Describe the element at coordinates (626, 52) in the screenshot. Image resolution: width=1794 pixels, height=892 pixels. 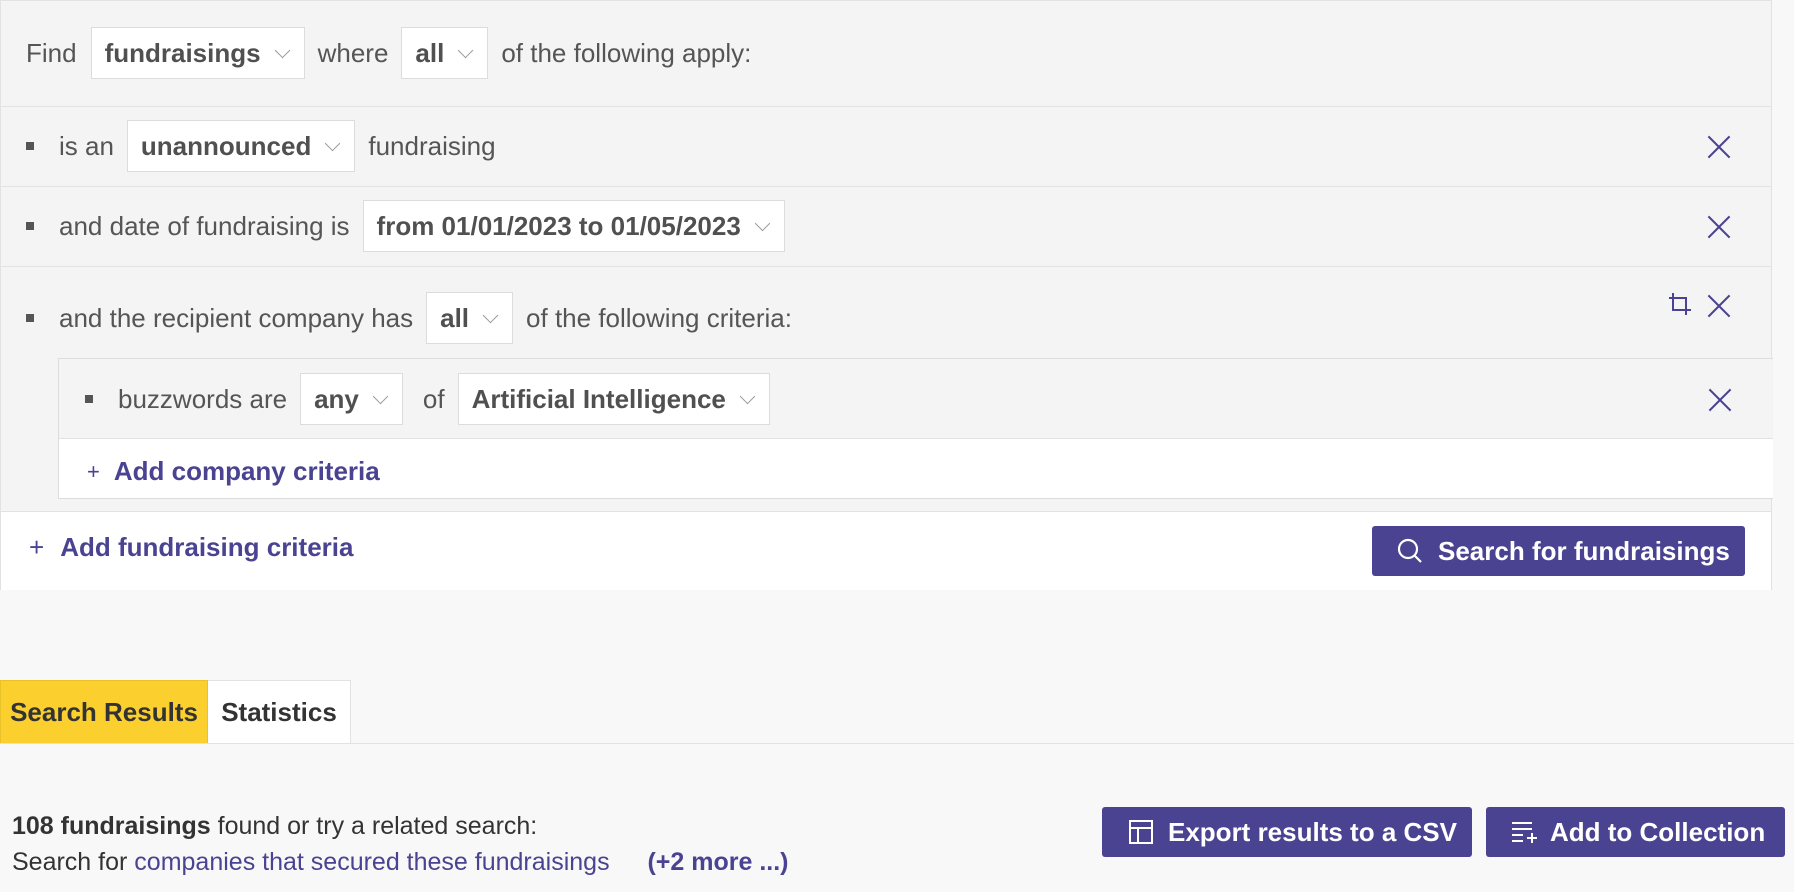
I see `query-suffix: of the following apply:` at that location.